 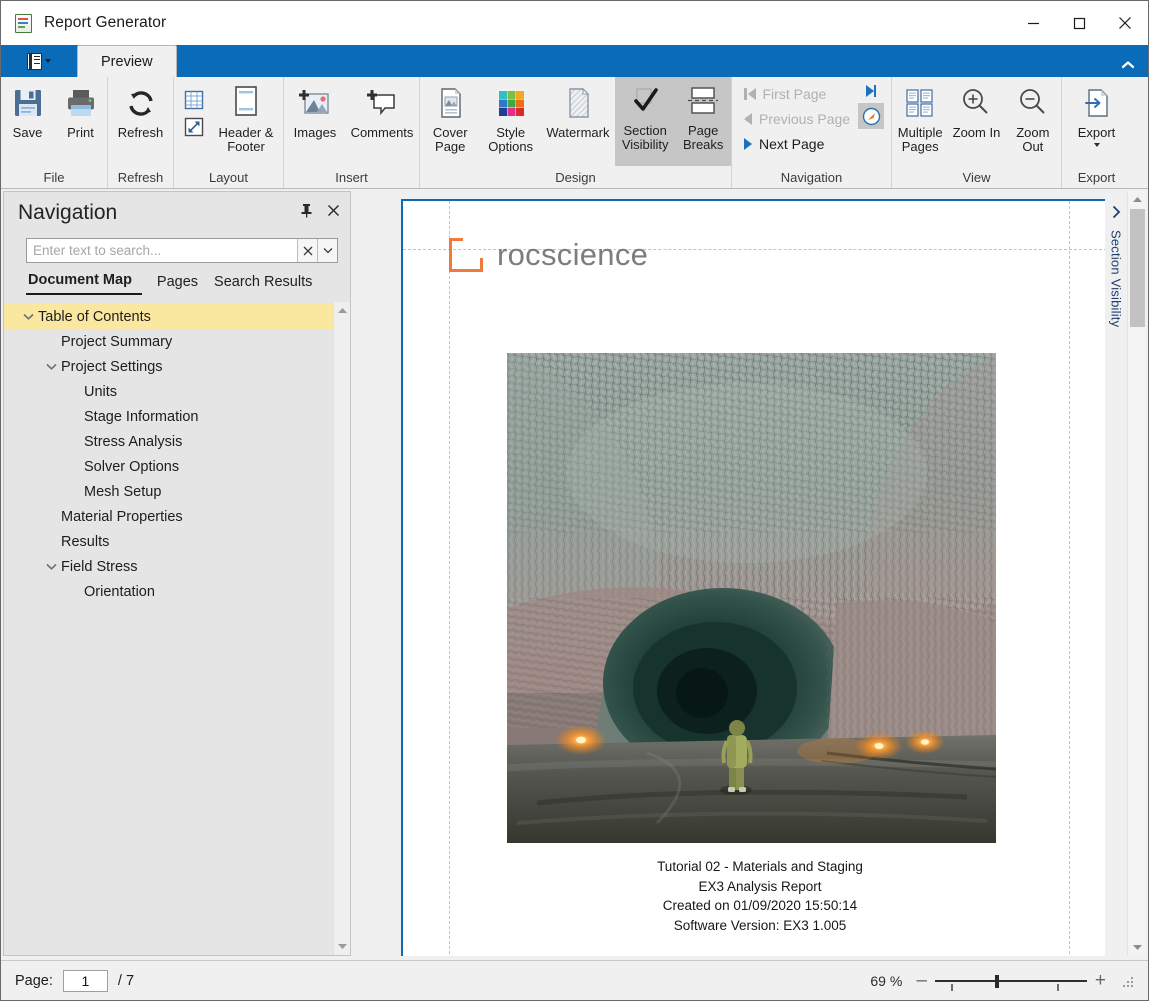 I want to click on close-button, so click(x=1125, y=23).